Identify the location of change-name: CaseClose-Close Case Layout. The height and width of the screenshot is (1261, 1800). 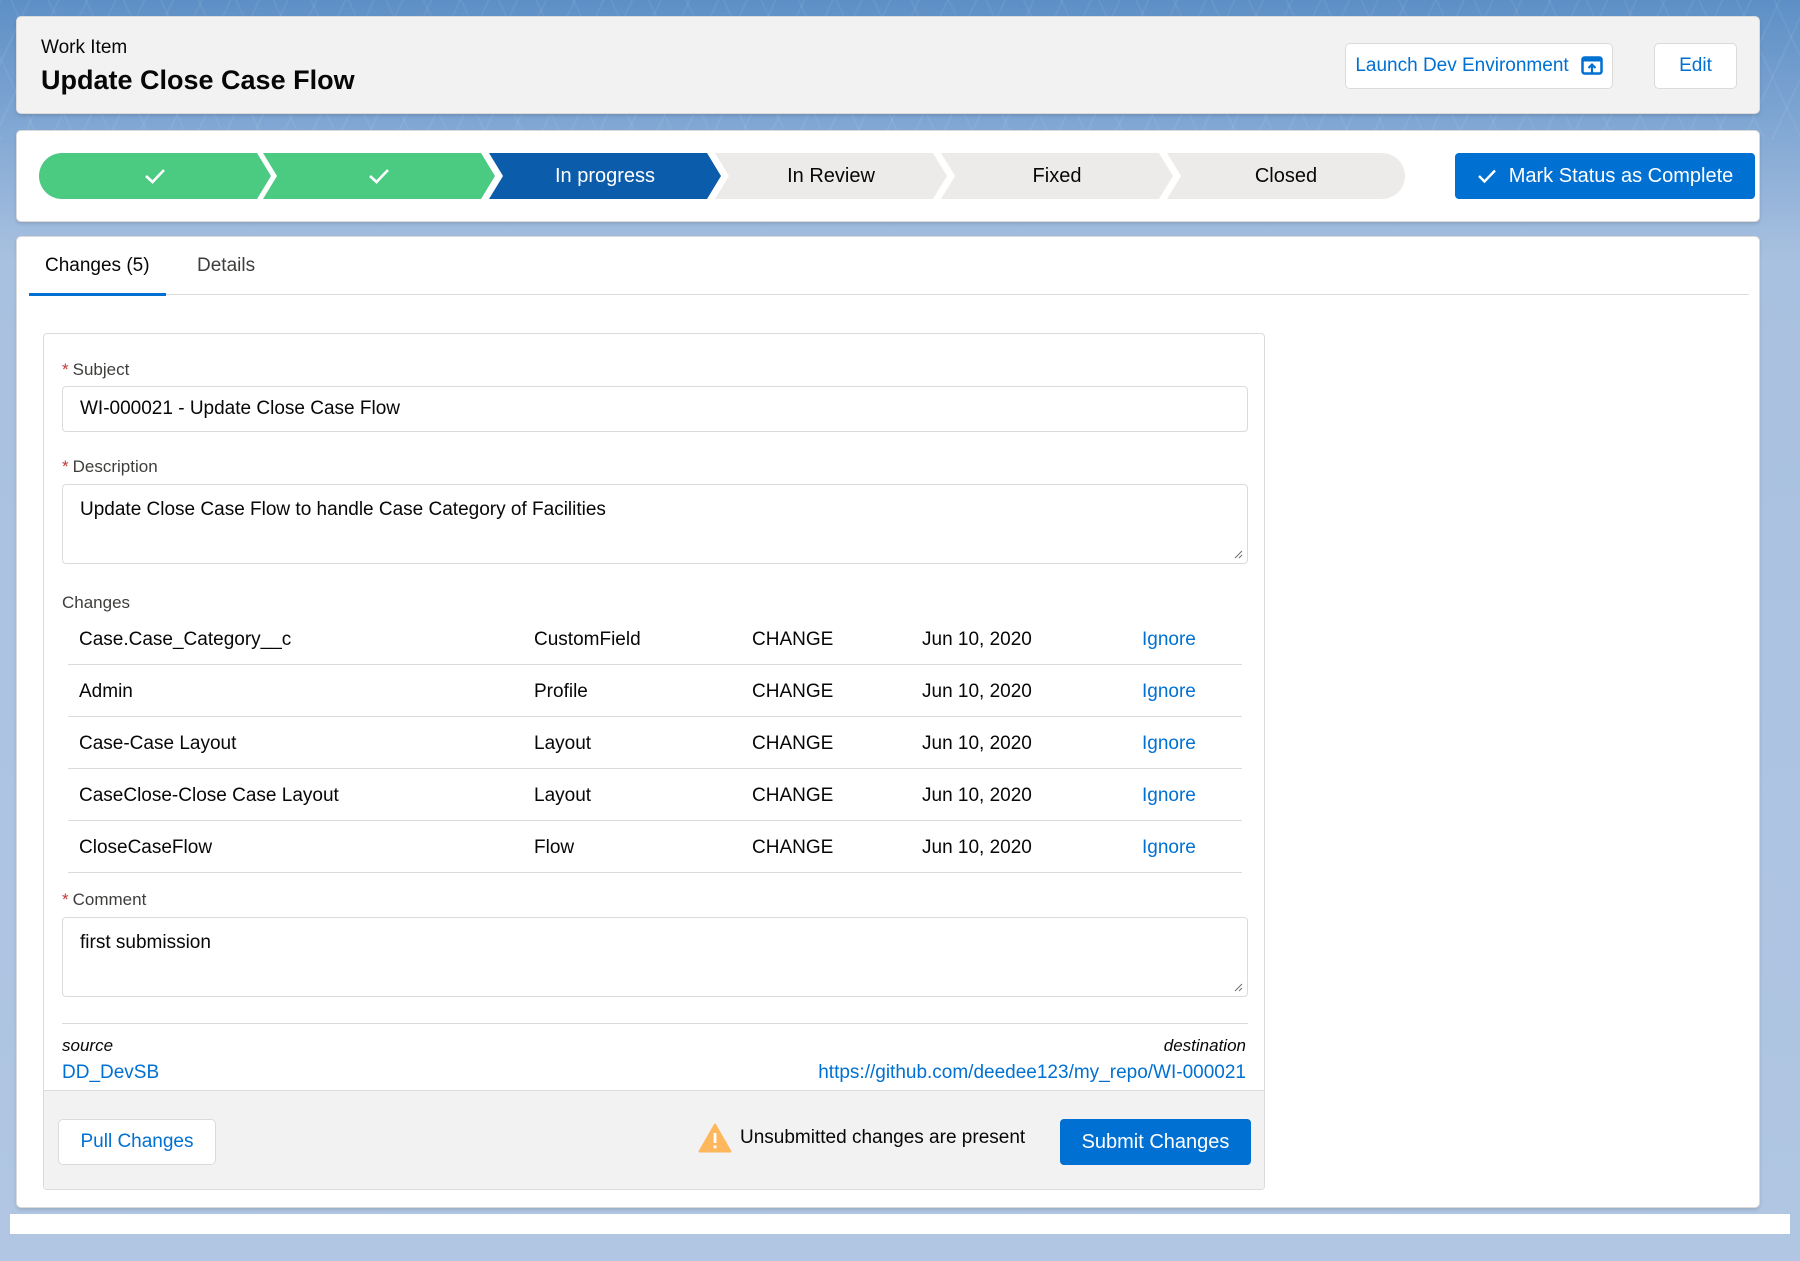
(209, 795).